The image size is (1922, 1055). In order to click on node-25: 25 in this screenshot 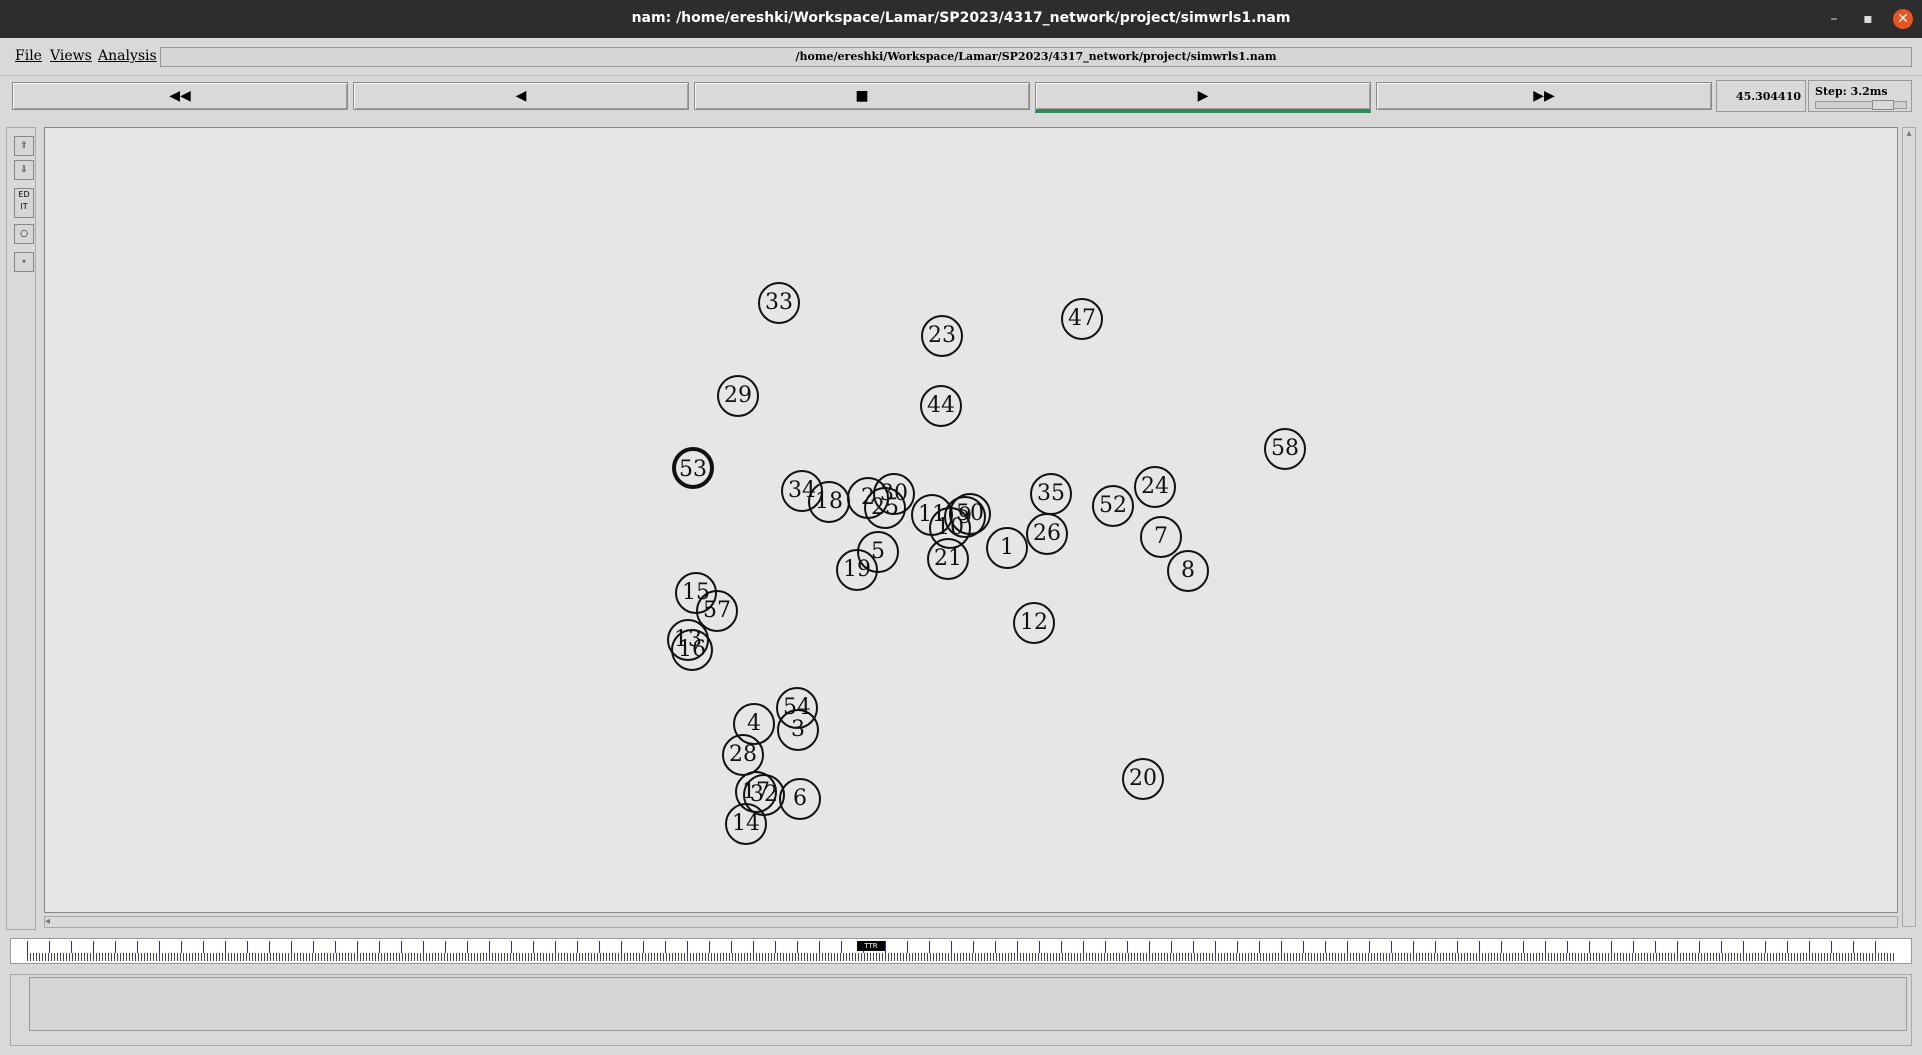, I will do `click(885, 508)`.